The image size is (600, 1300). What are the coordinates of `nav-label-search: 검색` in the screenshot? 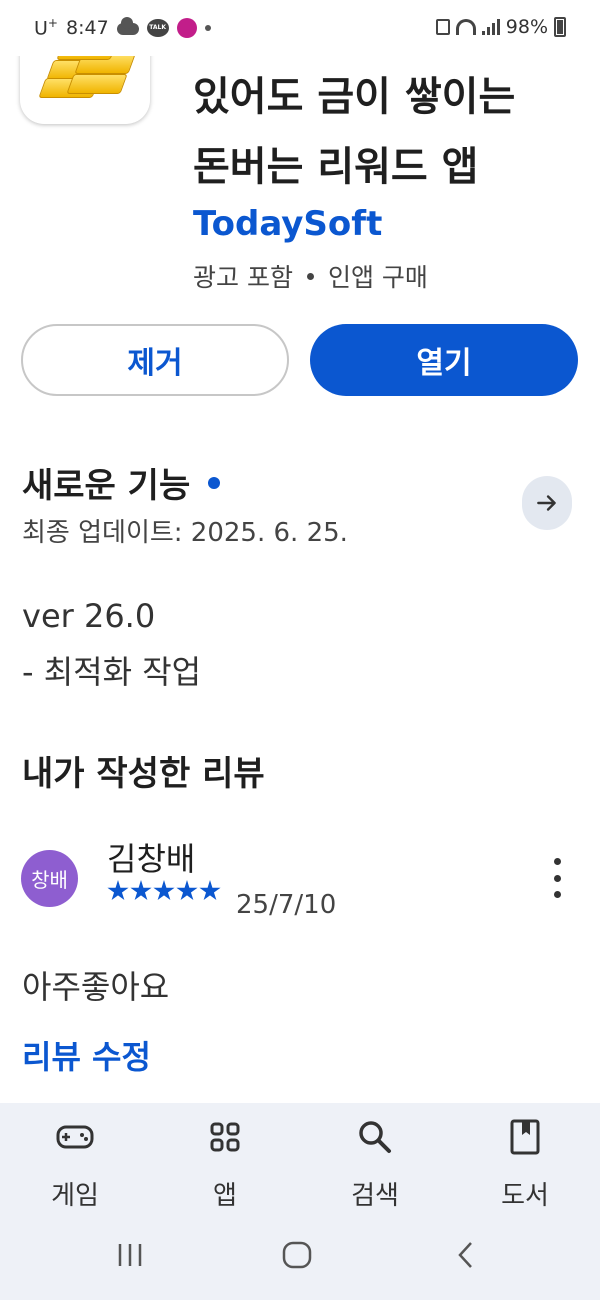 It's located at (375, 1196).